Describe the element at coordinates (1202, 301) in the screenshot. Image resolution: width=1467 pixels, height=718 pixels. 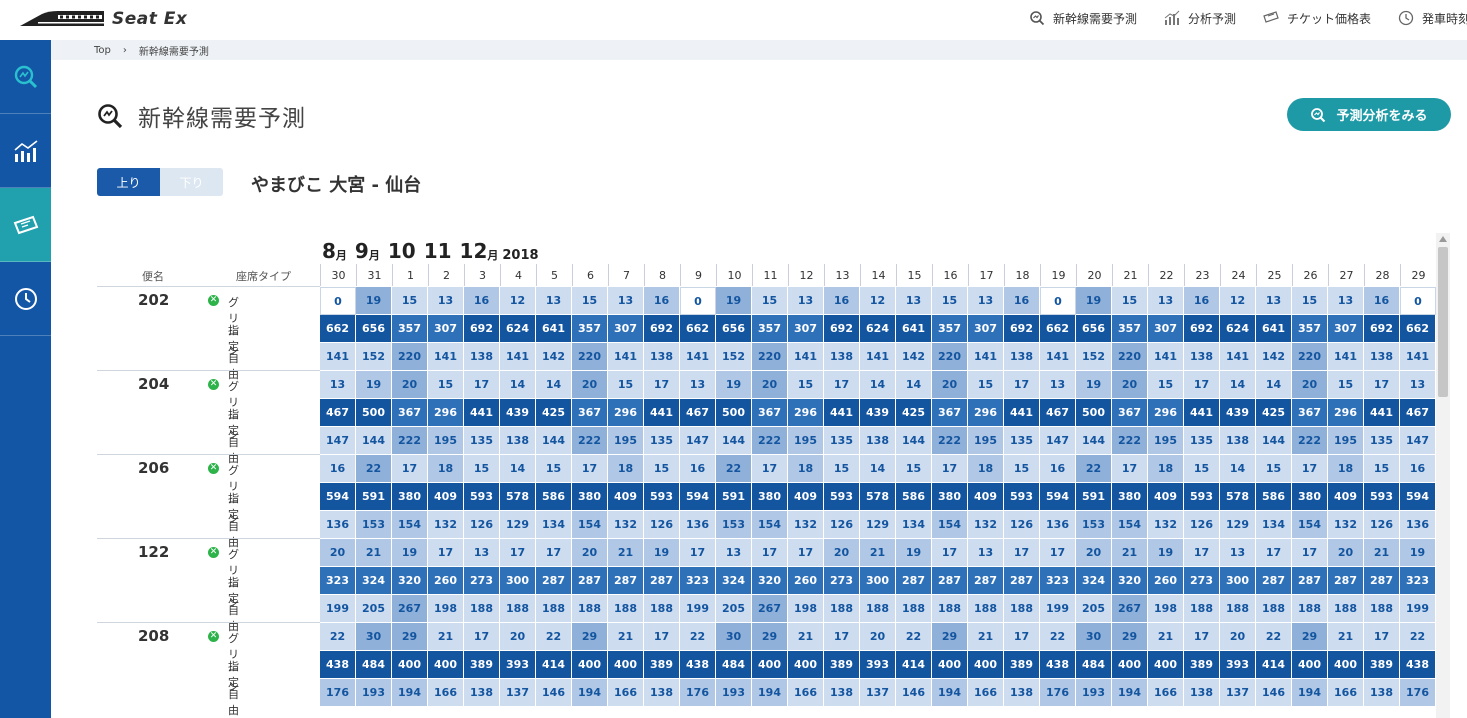
I see `demand-cell: 16` at that location.